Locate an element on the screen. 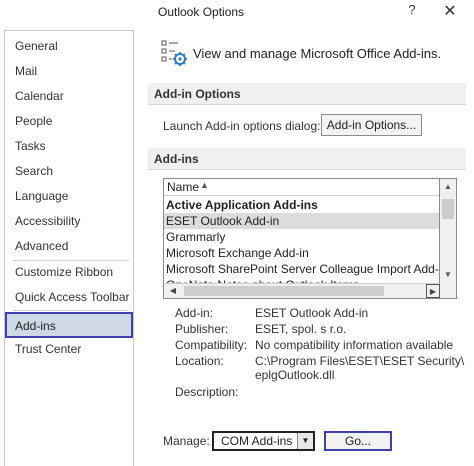 Image resolution: width=474 pixels, height=466 pixels. sidebar-item-accessibility: Accessibility is located at coordinates (47, 221).